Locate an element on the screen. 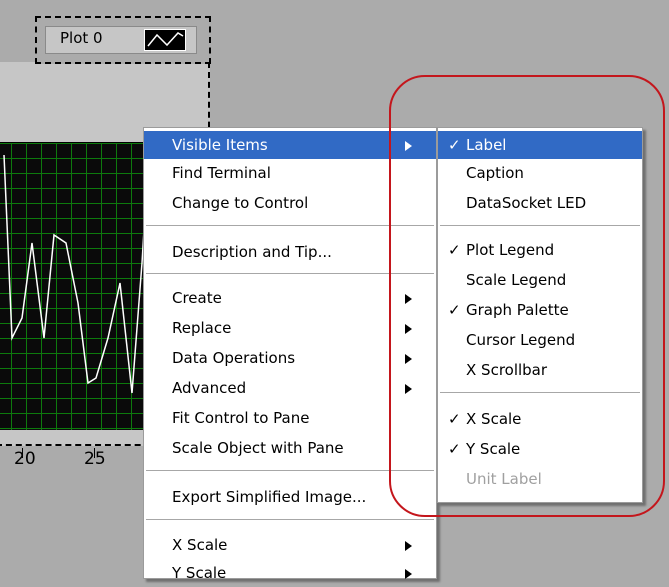 This screenshot has height=587, width=669. menu-item-fit-control-to-pane: Fit Control to Pane is located at coordinates (290, 418).